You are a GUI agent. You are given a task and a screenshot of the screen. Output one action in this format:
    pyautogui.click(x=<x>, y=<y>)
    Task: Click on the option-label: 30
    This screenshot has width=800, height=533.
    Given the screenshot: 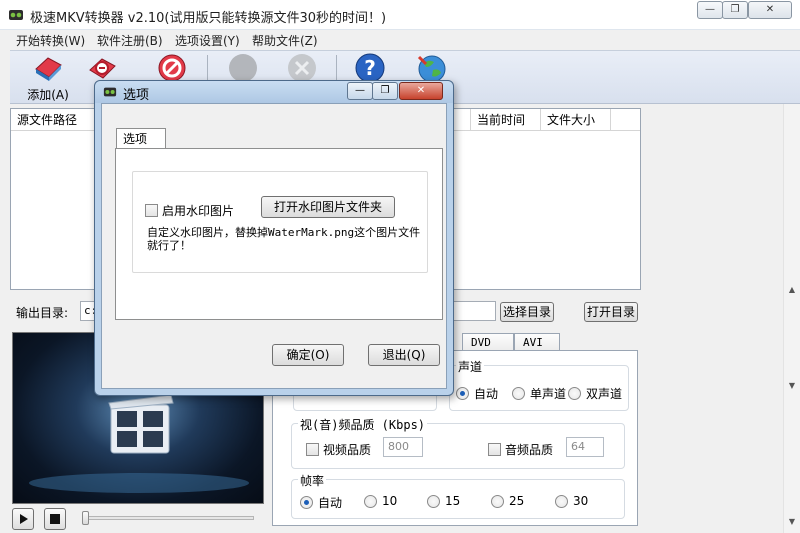 What is the action you would take?
    pyautogui.click(x=581, y=501)
    